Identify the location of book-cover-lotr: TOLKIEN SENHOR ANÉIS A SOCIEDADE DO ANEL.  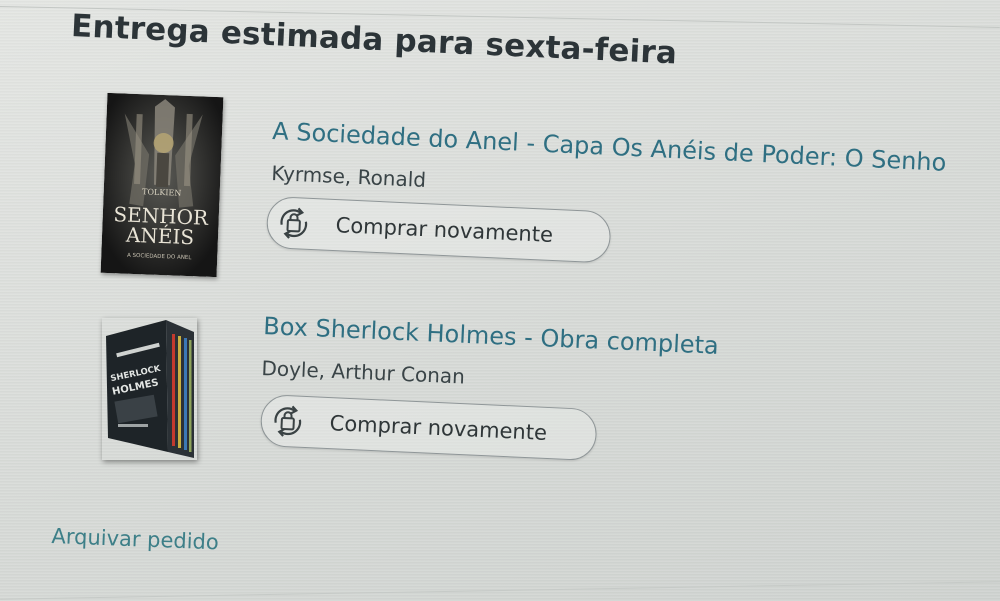
(162, 185).